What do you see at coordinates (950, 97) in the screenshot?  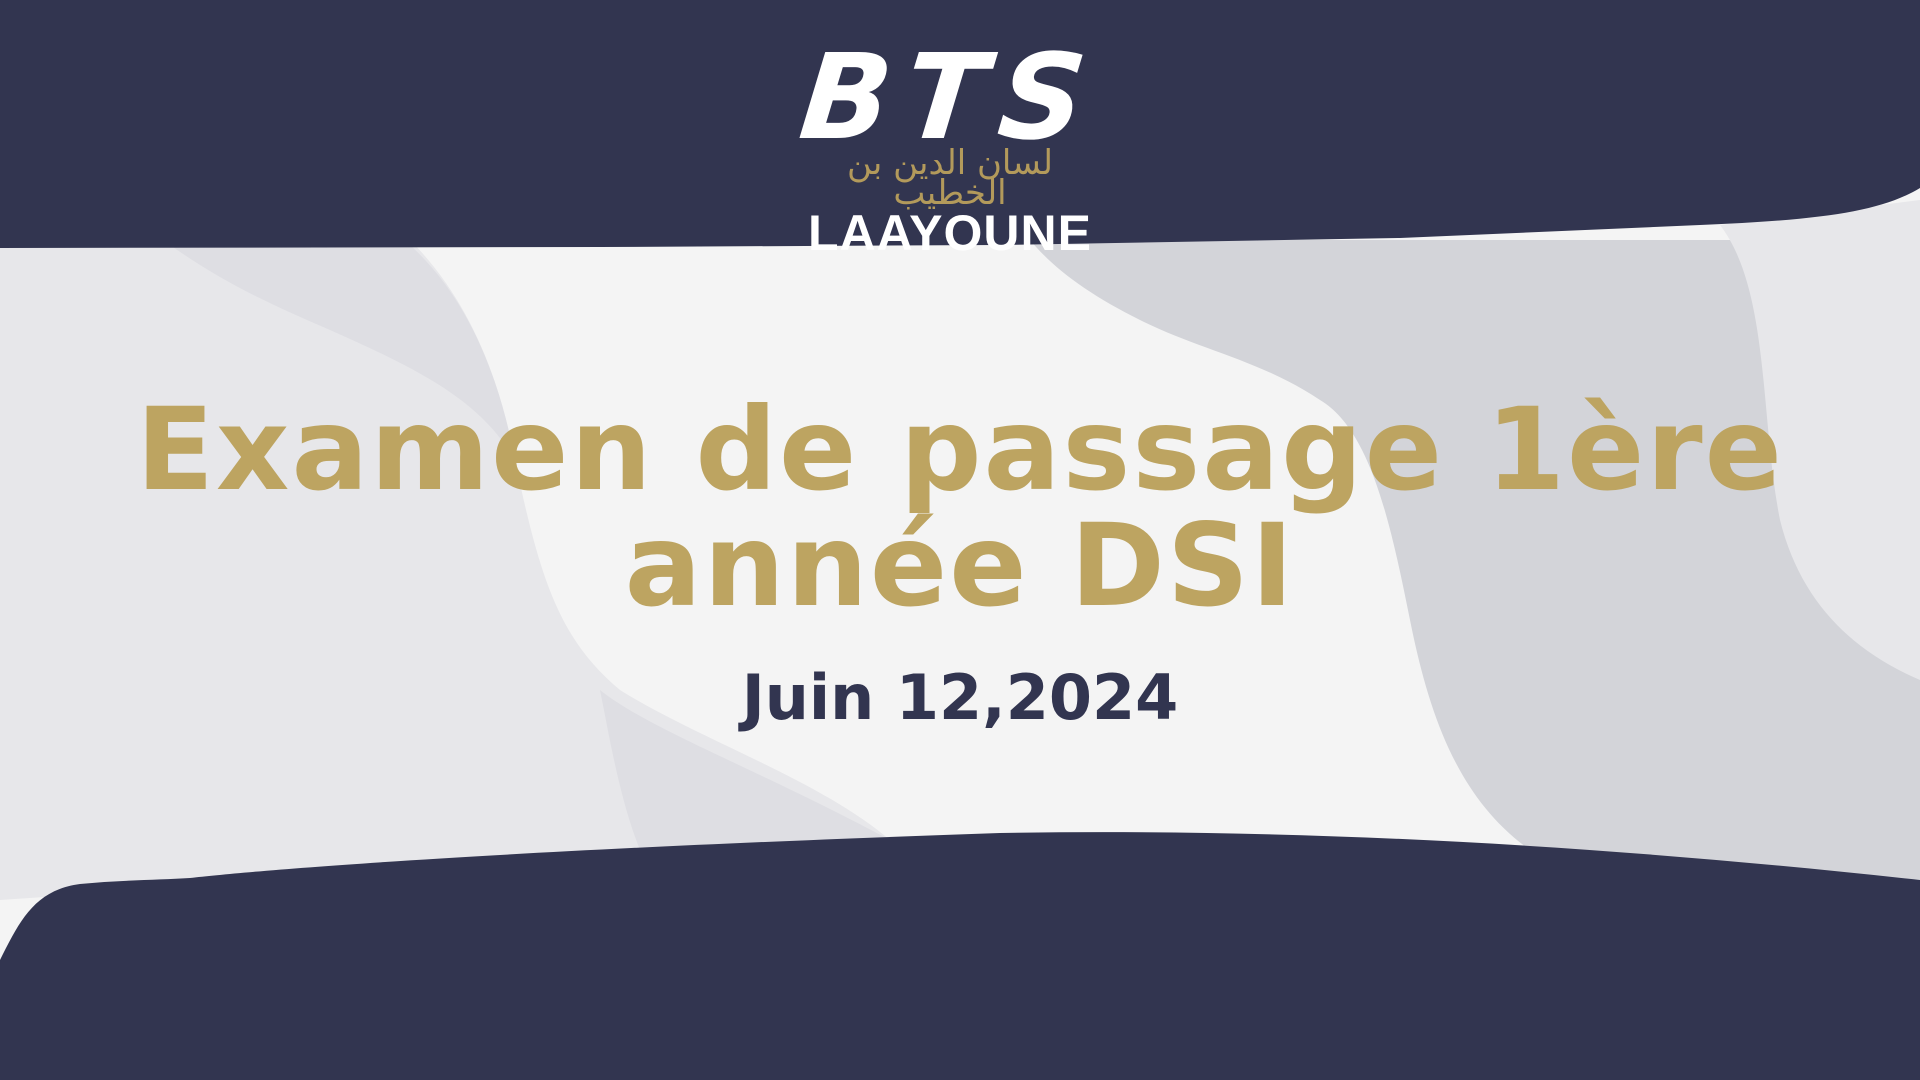 I see `logo-brand: BTS` at bounding box center [950, 97].